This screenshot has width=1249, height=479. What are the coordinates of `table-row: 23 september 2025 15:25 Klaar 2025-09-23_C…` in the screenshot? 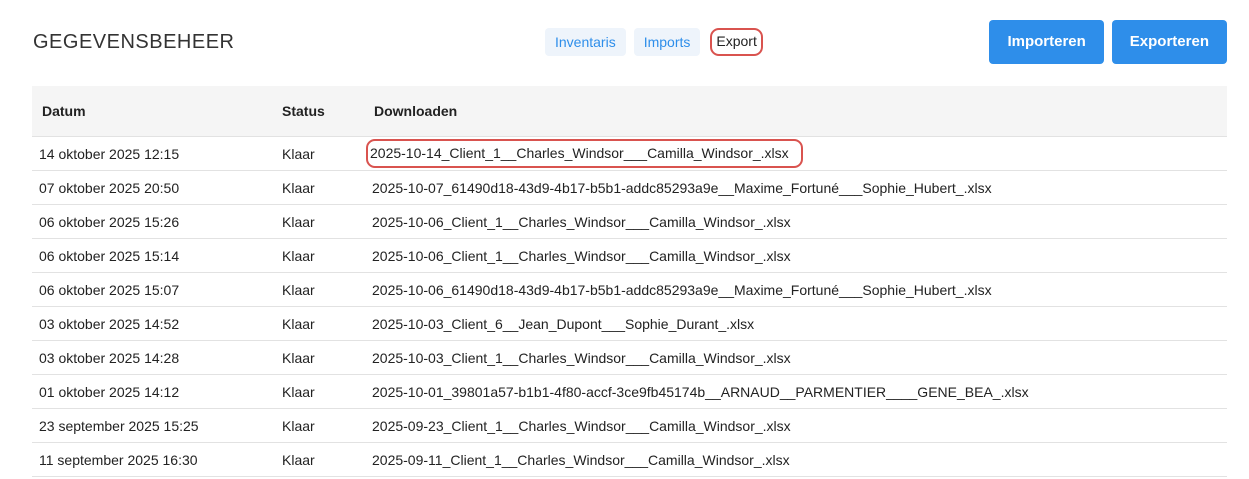 It's located at (629, 425).